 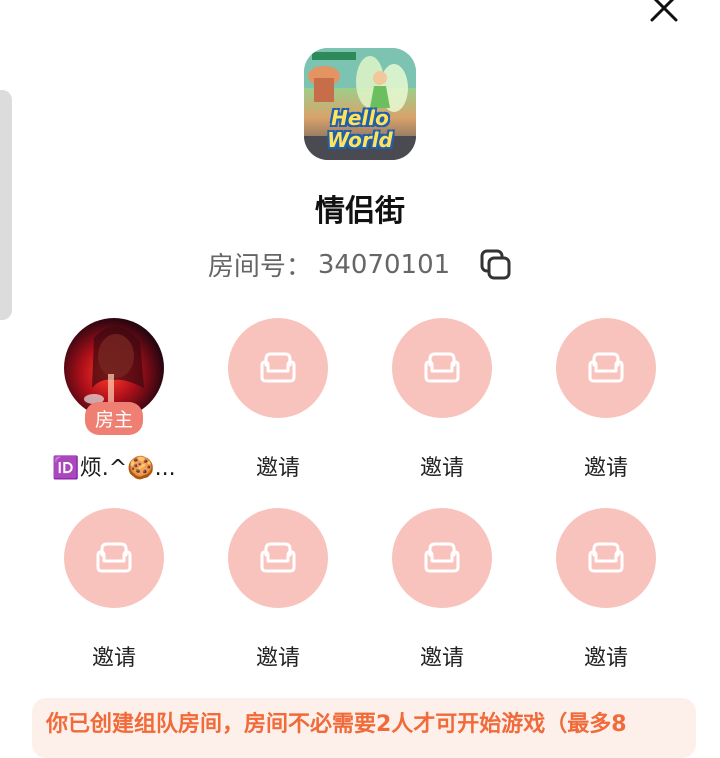 I want to click on seat-8: 邀请, so click(x=606, y=590).